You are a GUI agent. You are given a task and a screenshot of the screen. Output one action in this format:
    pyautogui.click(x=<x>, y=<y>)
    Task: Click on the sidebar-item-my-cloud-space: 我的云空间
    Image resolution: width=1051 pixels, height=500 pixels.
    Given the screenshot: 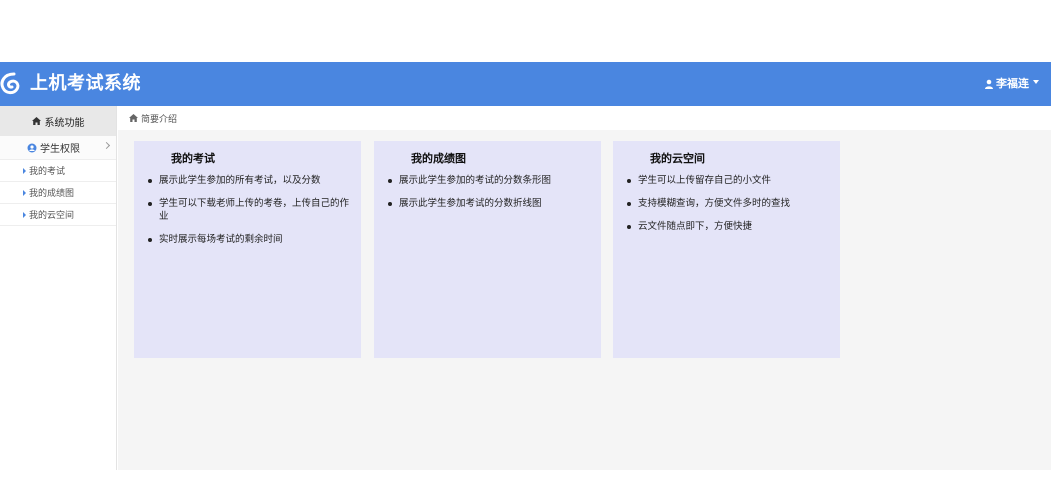 What is the action you would take?
    pyautogui.click(x=58, y=215)
    